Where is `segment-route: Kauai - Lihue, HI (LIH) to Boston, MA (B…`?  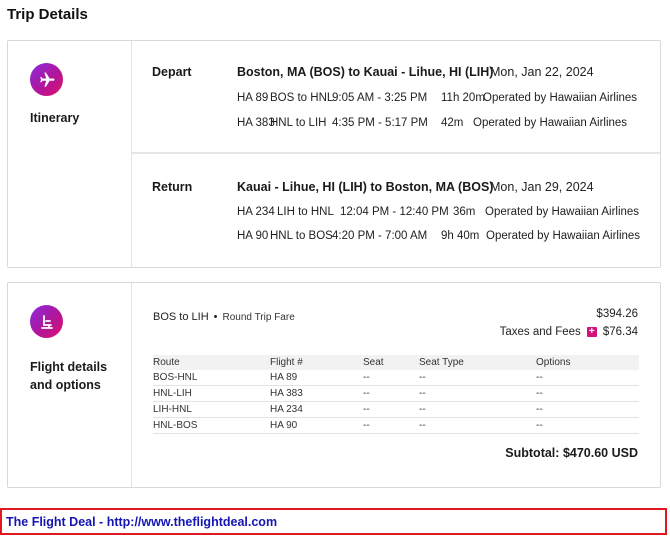
segment-route: Kauai - Lihue, HI (LIH) to Boston, MA (B… is located at coordinates (365, 187).